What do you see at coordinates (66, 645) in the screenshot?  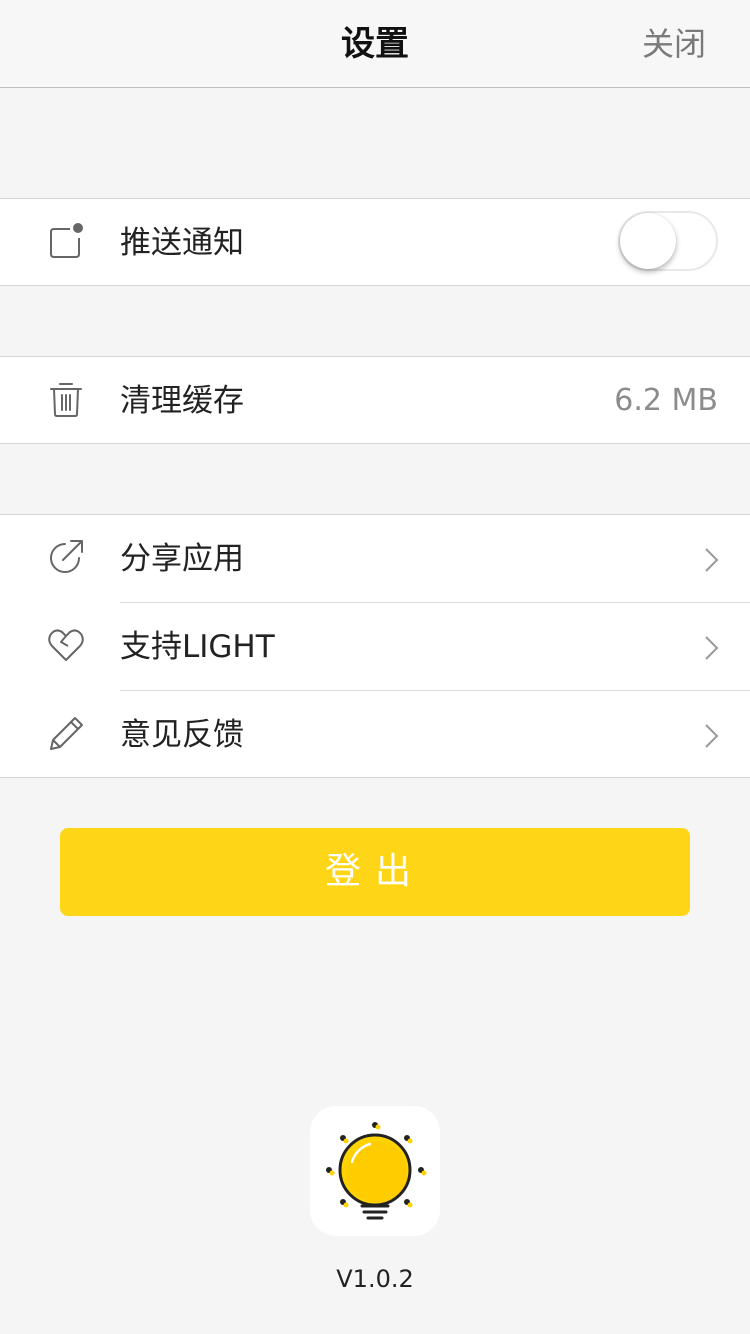 I see `heart-icon` at bounding box center [66, 645].